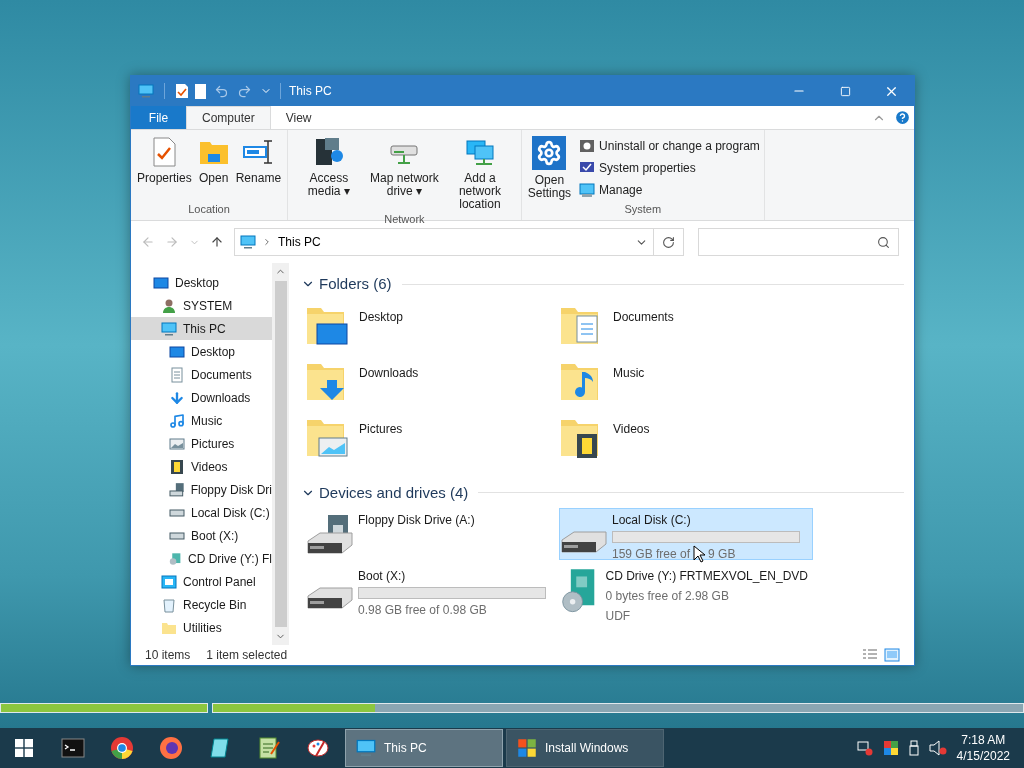 The image size is (1024, 768). What do you see at coordinates (177, 512) in the screenshot?
I see `drive-icon` at bounding box center [177, 512].